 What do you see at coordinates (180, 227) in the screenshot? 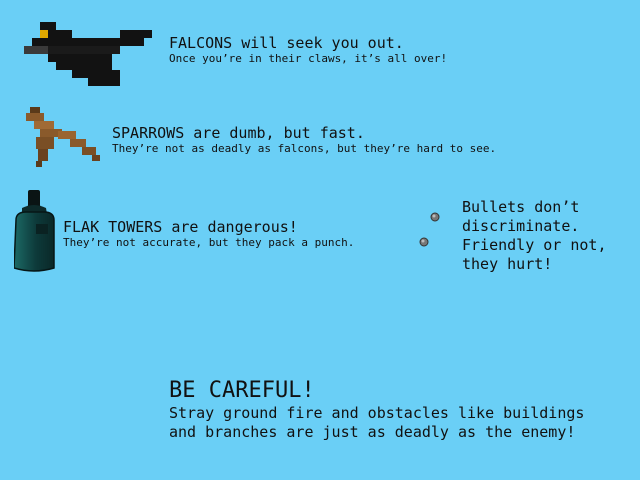
I see `flak-towers-title: FLAK TOWERS are dangerous!` at bounding box center [180, 227].